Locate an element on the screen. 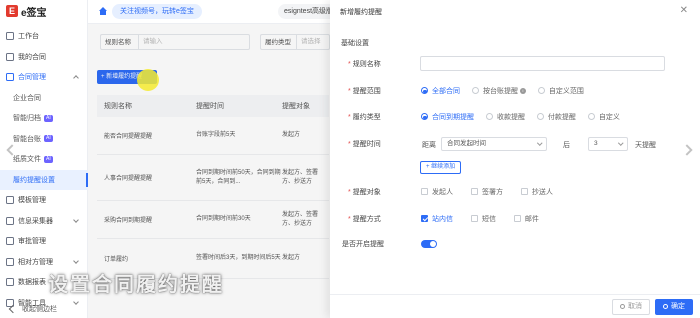 The image size is (700, 318). logo-mark: E is located at coordinates (12, 11).